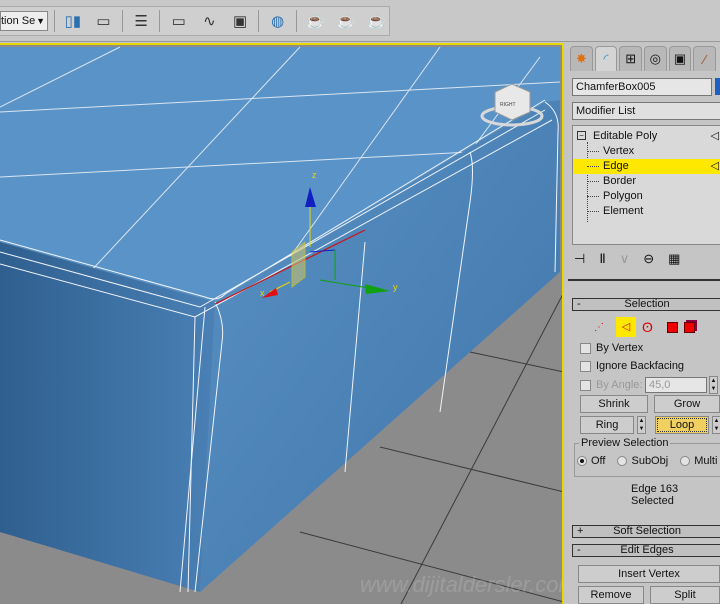  I want to click on gizmo-y-label: y, so click(395, 287).